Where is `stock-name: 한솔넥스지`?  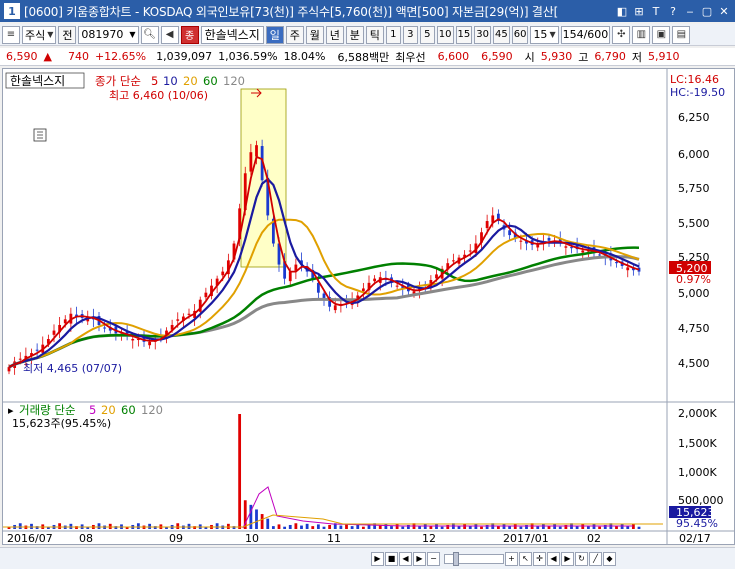 stock-name: 한솔넥스지 is located at coordinates (232, 34).